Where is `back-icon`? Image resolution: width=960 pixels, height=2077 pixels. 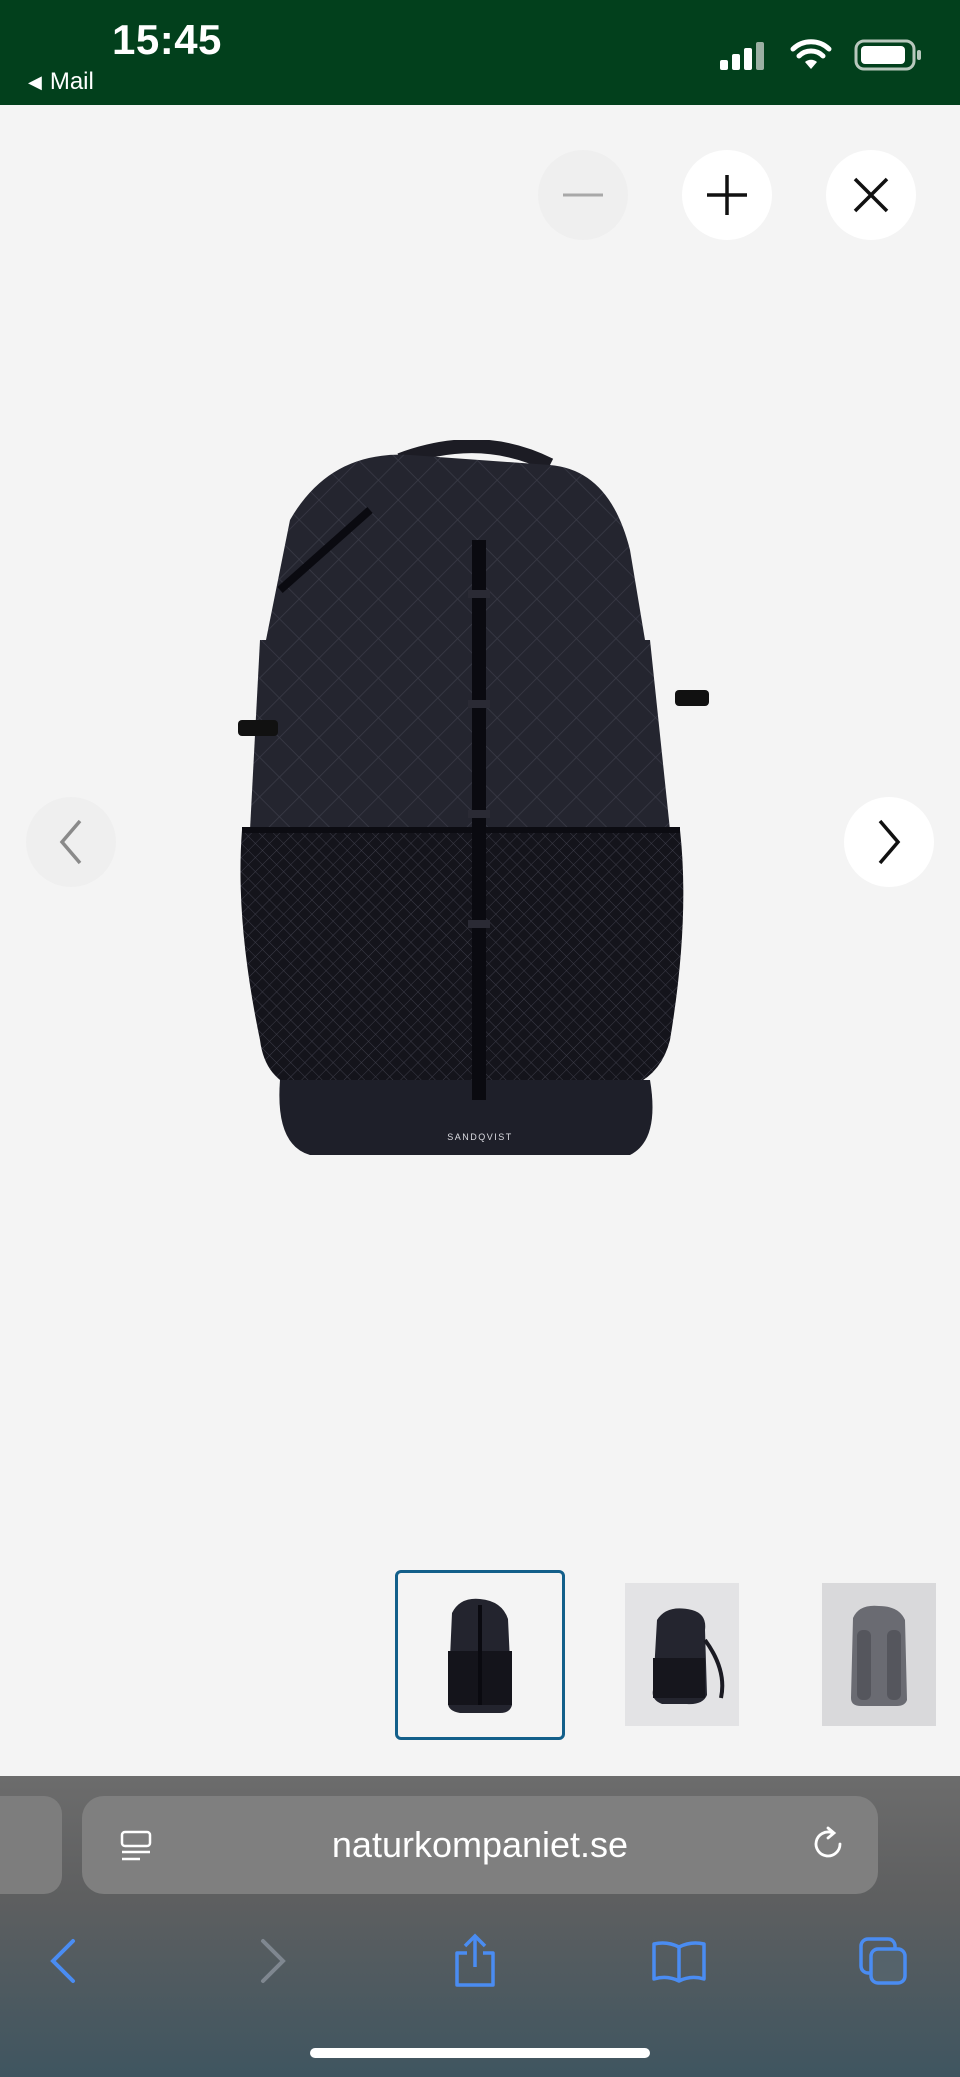 back-icon is located at coordinates (62, 1961).